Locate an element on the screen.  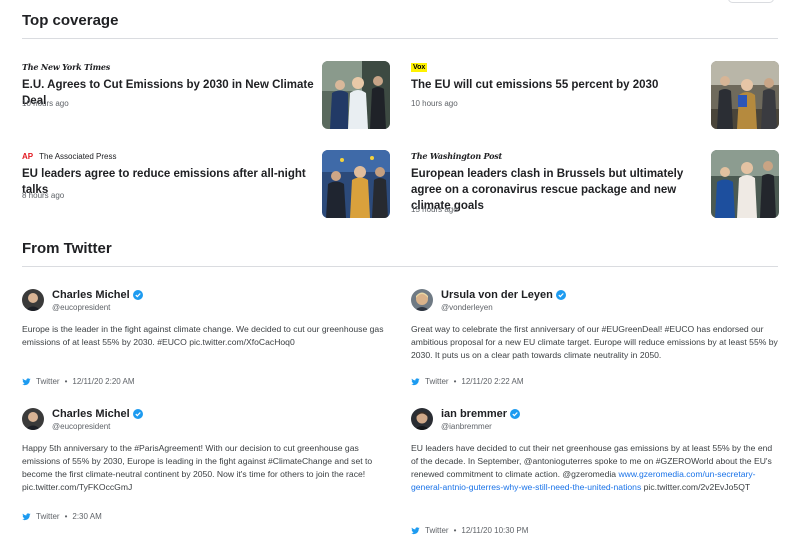
tweet-meta: Twitter • 12/11/20 10:30 PM is located at coordinates (469, 530).